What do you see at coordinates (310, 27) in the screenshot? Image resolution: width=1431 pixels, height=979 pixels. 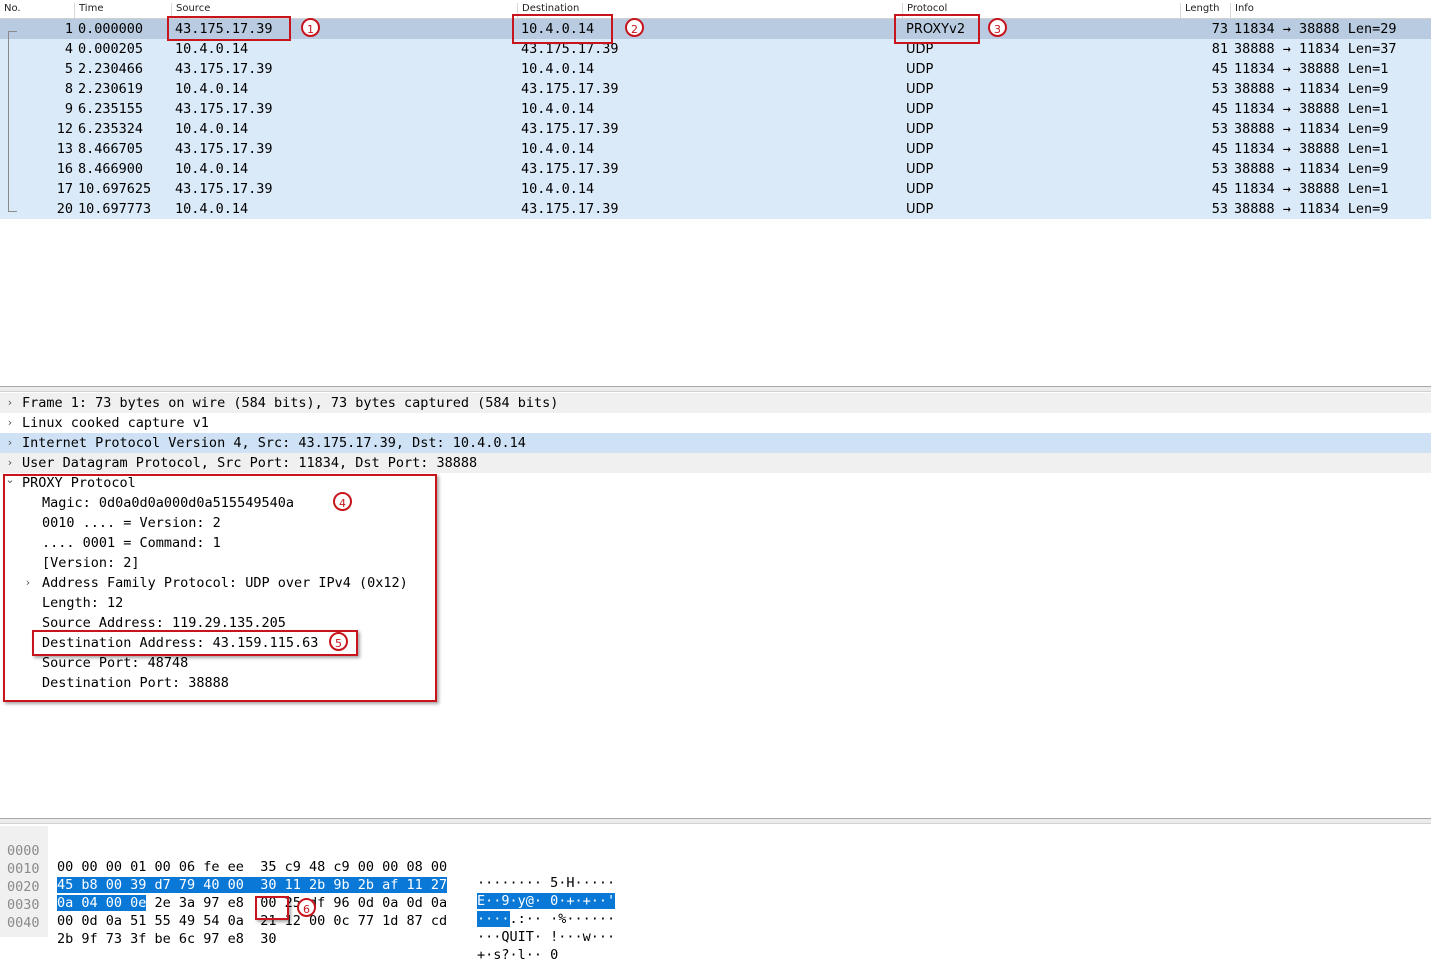 I see `annotation-badge-1: 1` at bounding box center [310, 27].